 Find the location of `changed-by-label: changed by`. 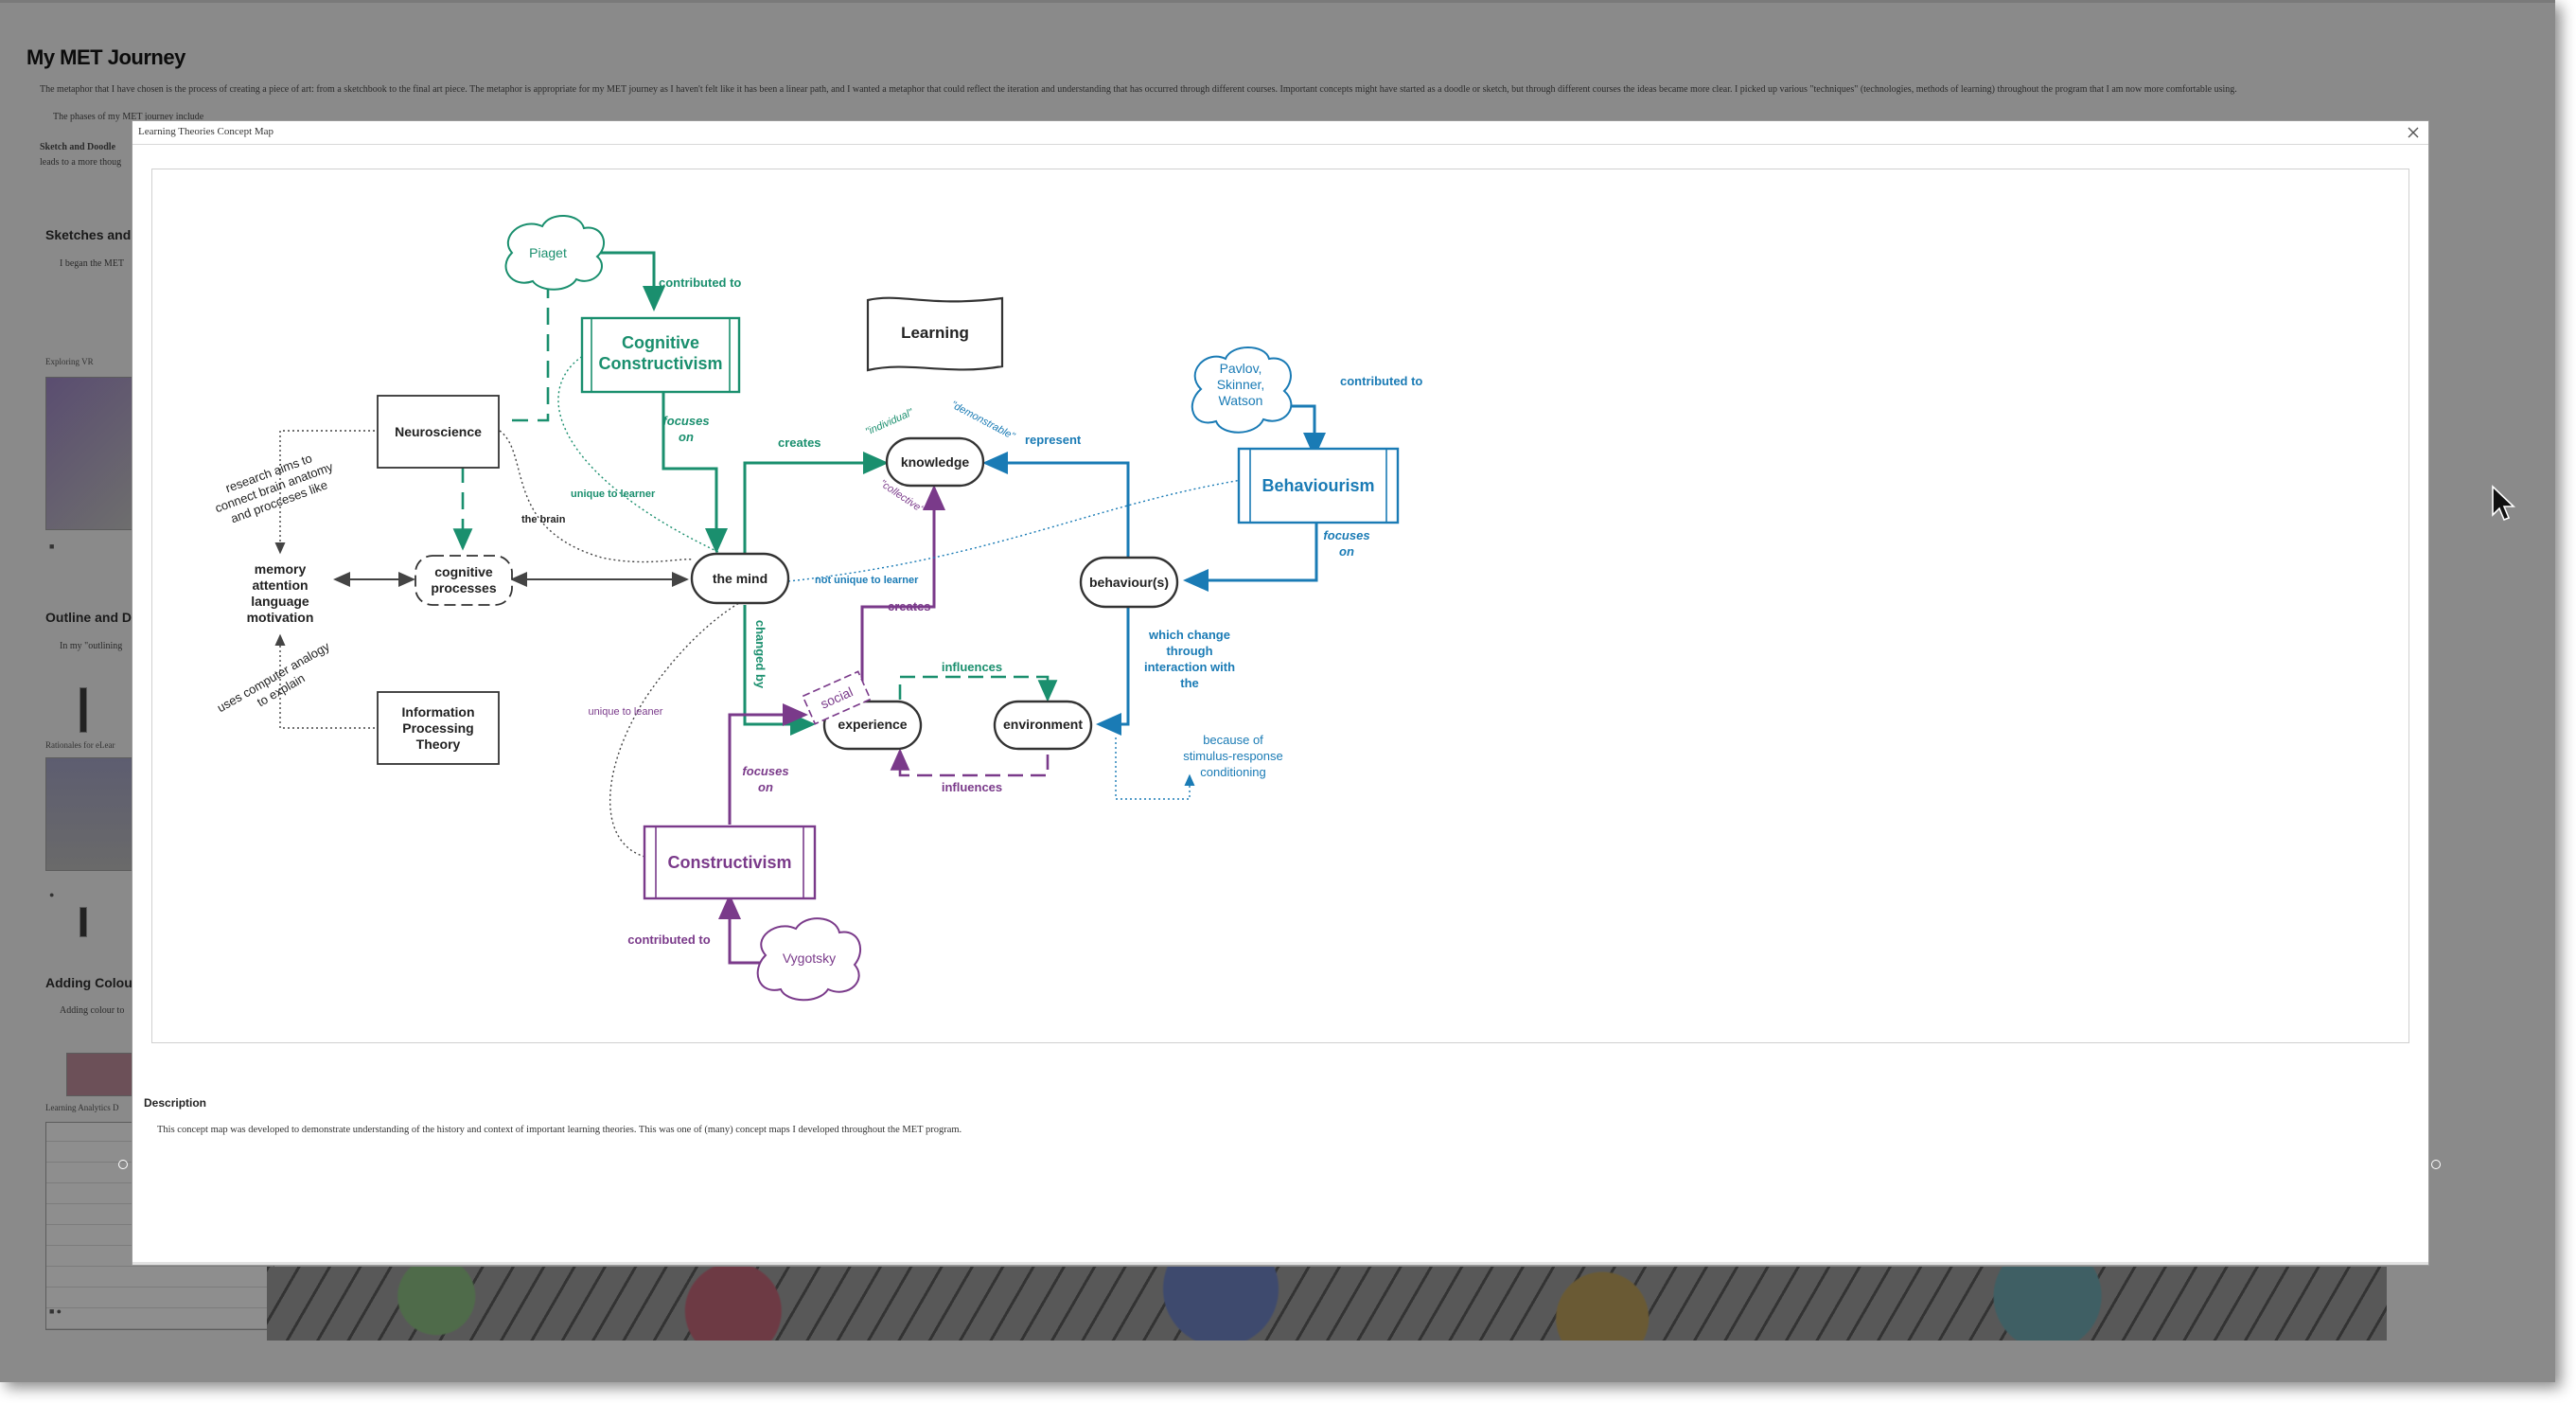

changed-by-label: changed by is located at coordinates (760, 654).